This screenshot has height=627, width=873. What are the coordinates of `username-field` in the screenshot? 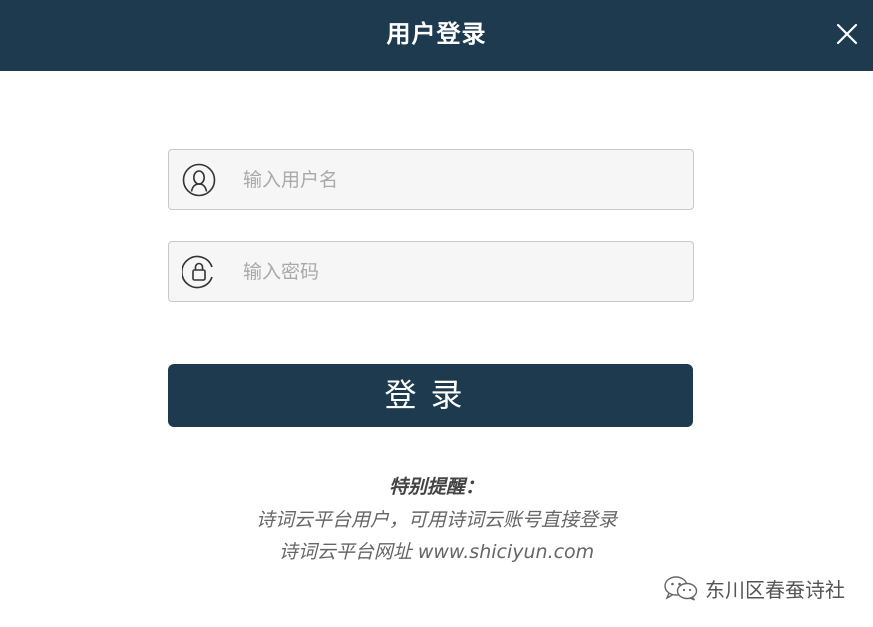 It's located at (431, 179).